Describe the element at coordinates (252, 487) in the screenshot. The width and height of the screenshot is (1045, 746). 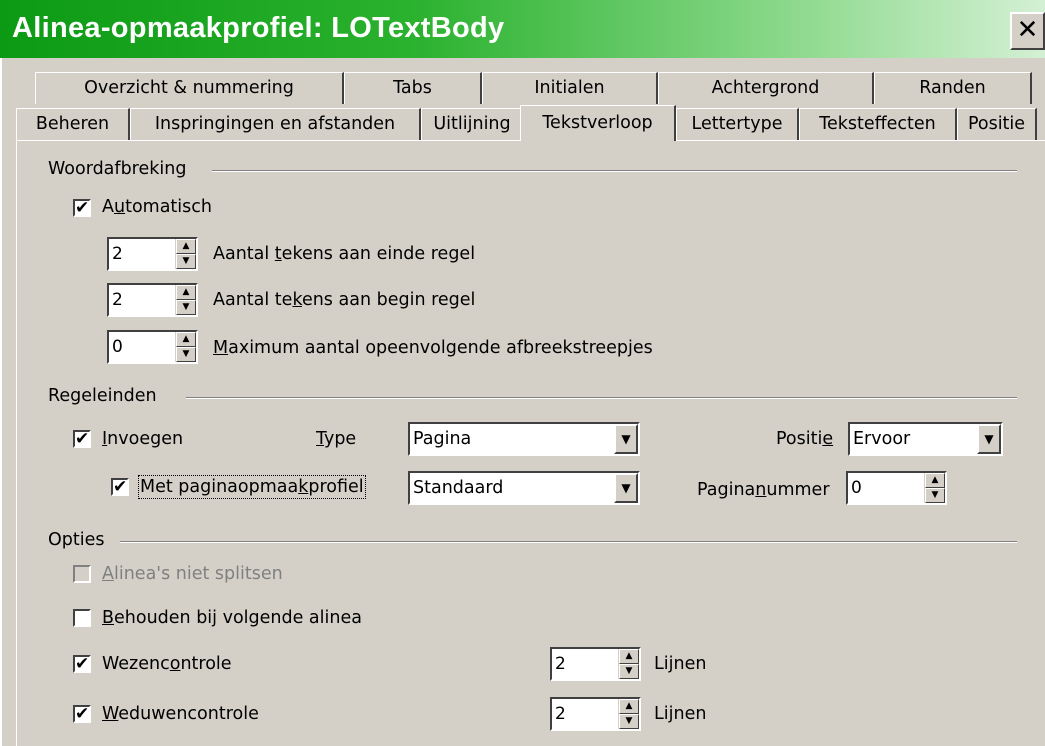
I see `with-page-style-label: Met paginaopmaakprofiel` at that location.